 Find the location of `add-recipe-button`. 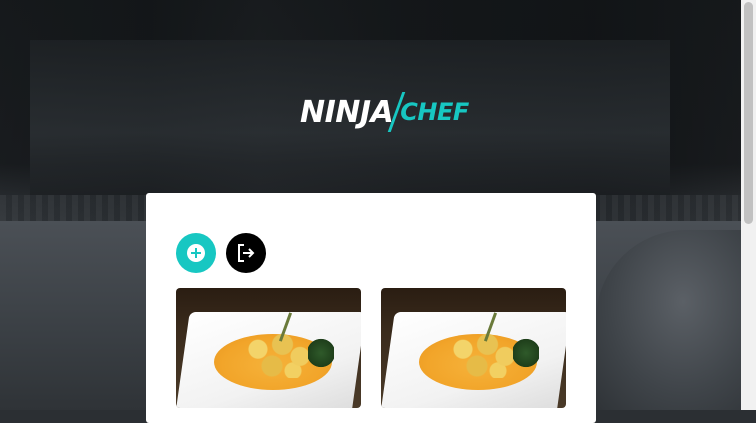

add-recipe-button is located at coordinates (196, 253).